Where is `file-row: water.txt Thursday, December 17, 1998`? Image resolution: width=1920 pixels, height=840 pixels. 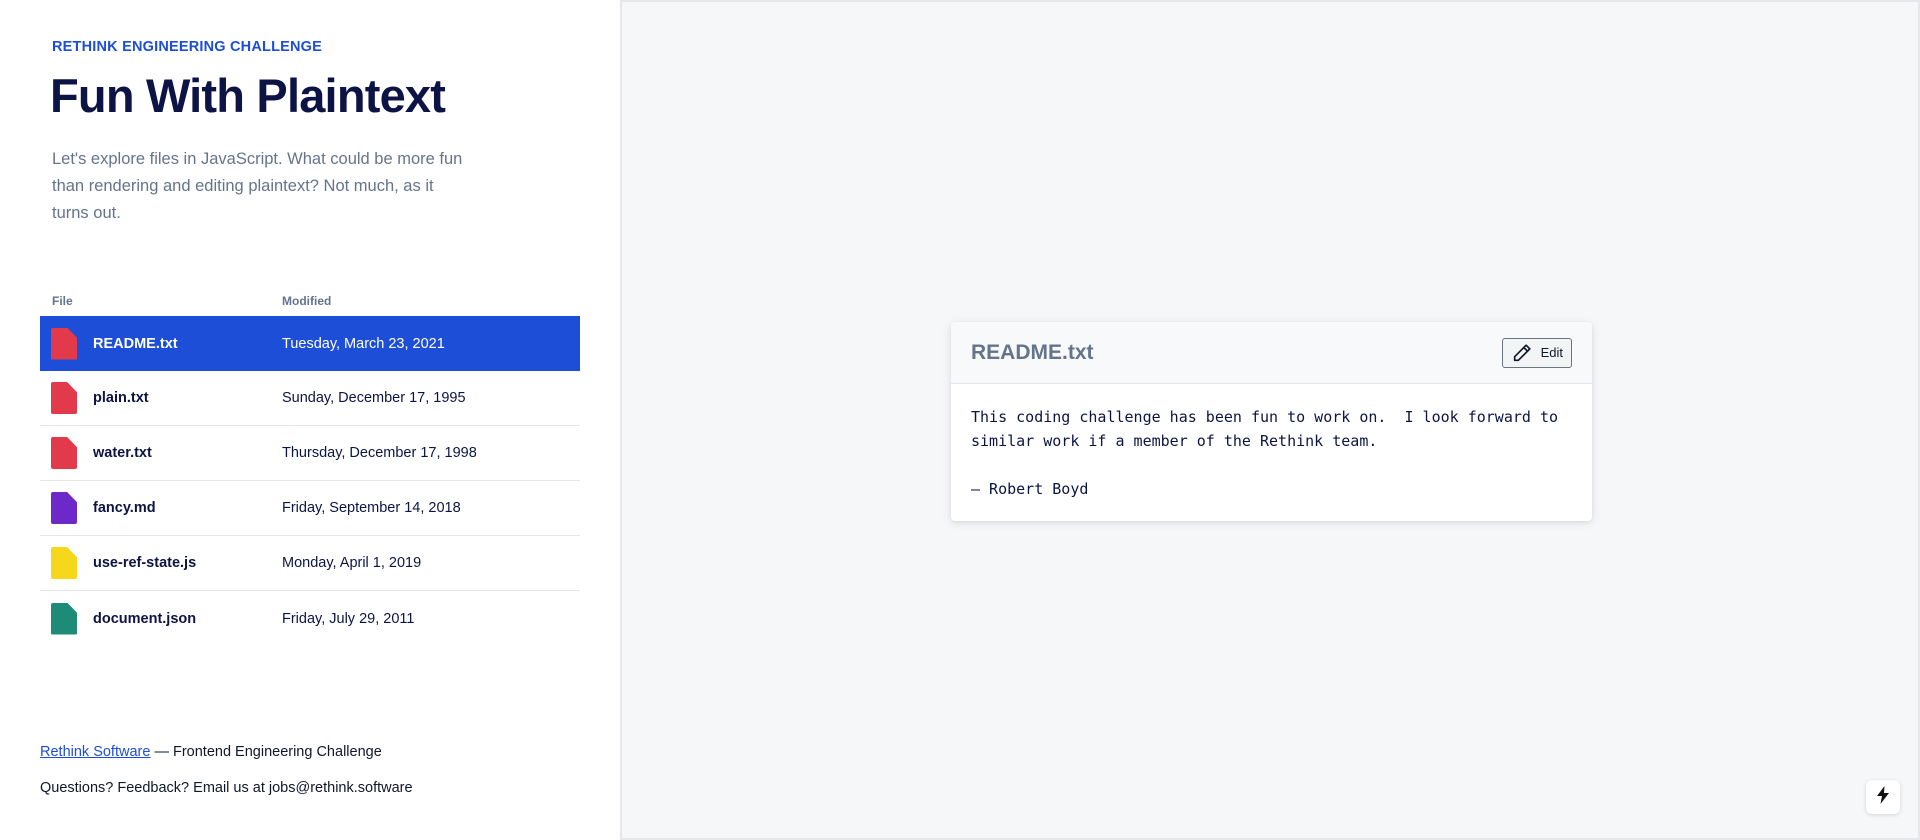
file-row: water.txt Thursday, December 17, 1998 is located at coordinates (310, 453).